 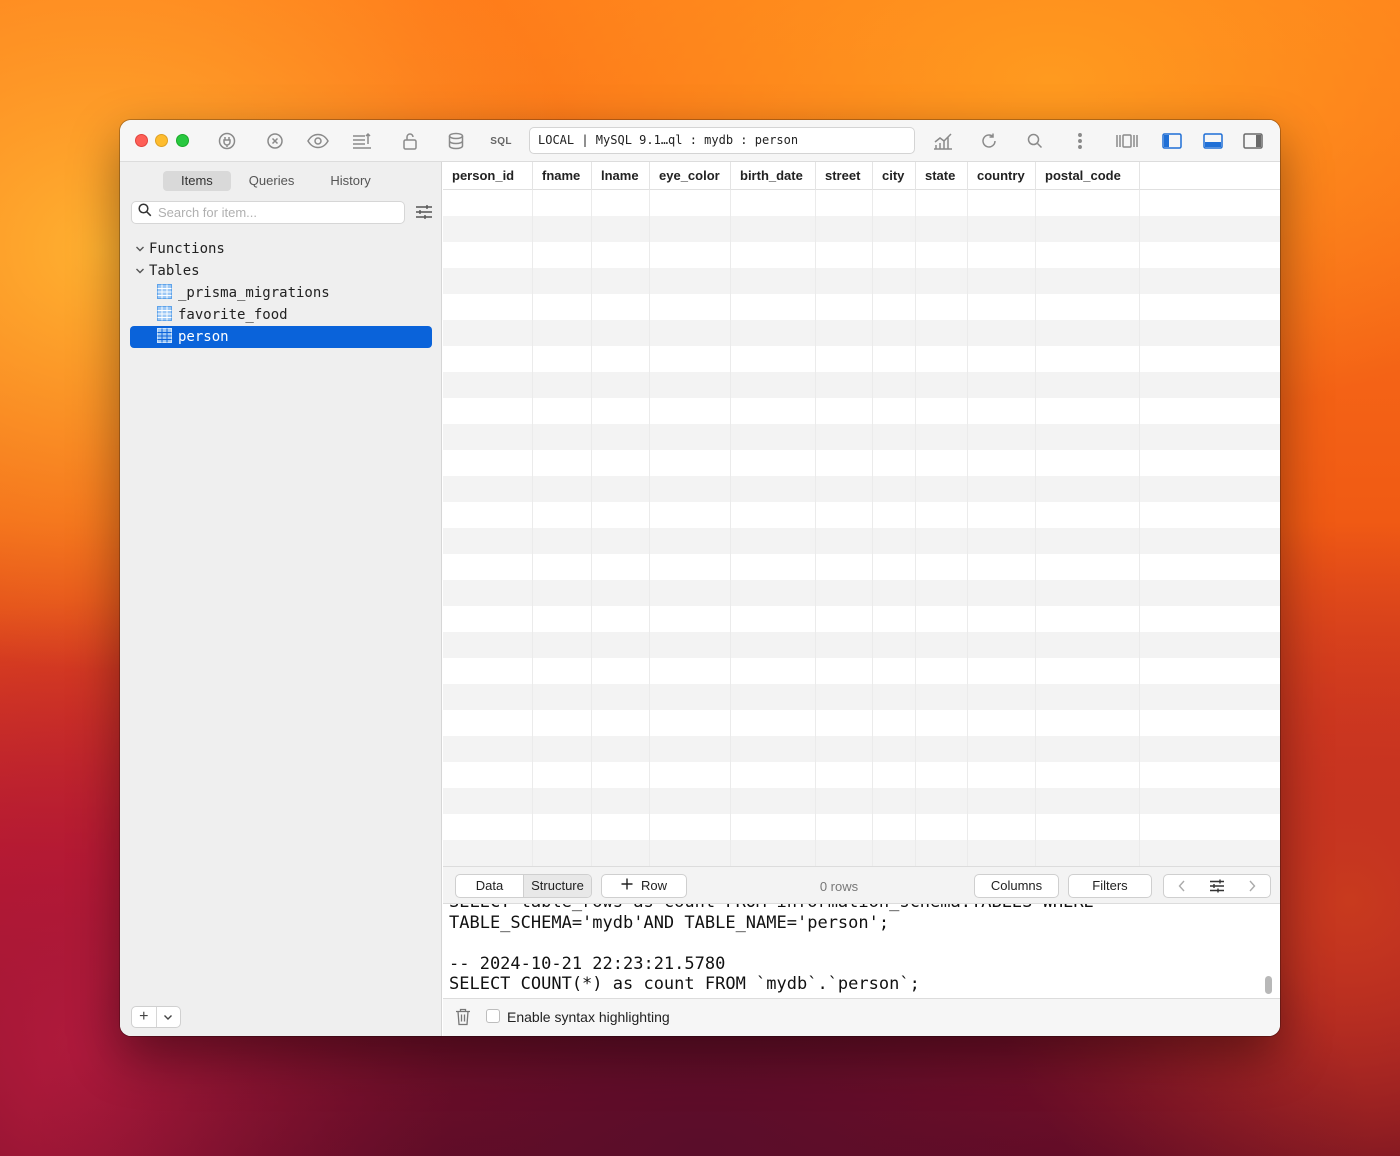 I want to click on syntax-highlight-checkbox, so click(x=493, y=1016).